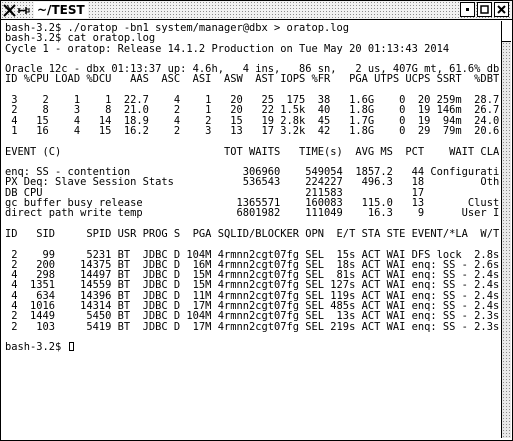  I want to click on shell-prompt: bash-3.2$, so click(33, 347).